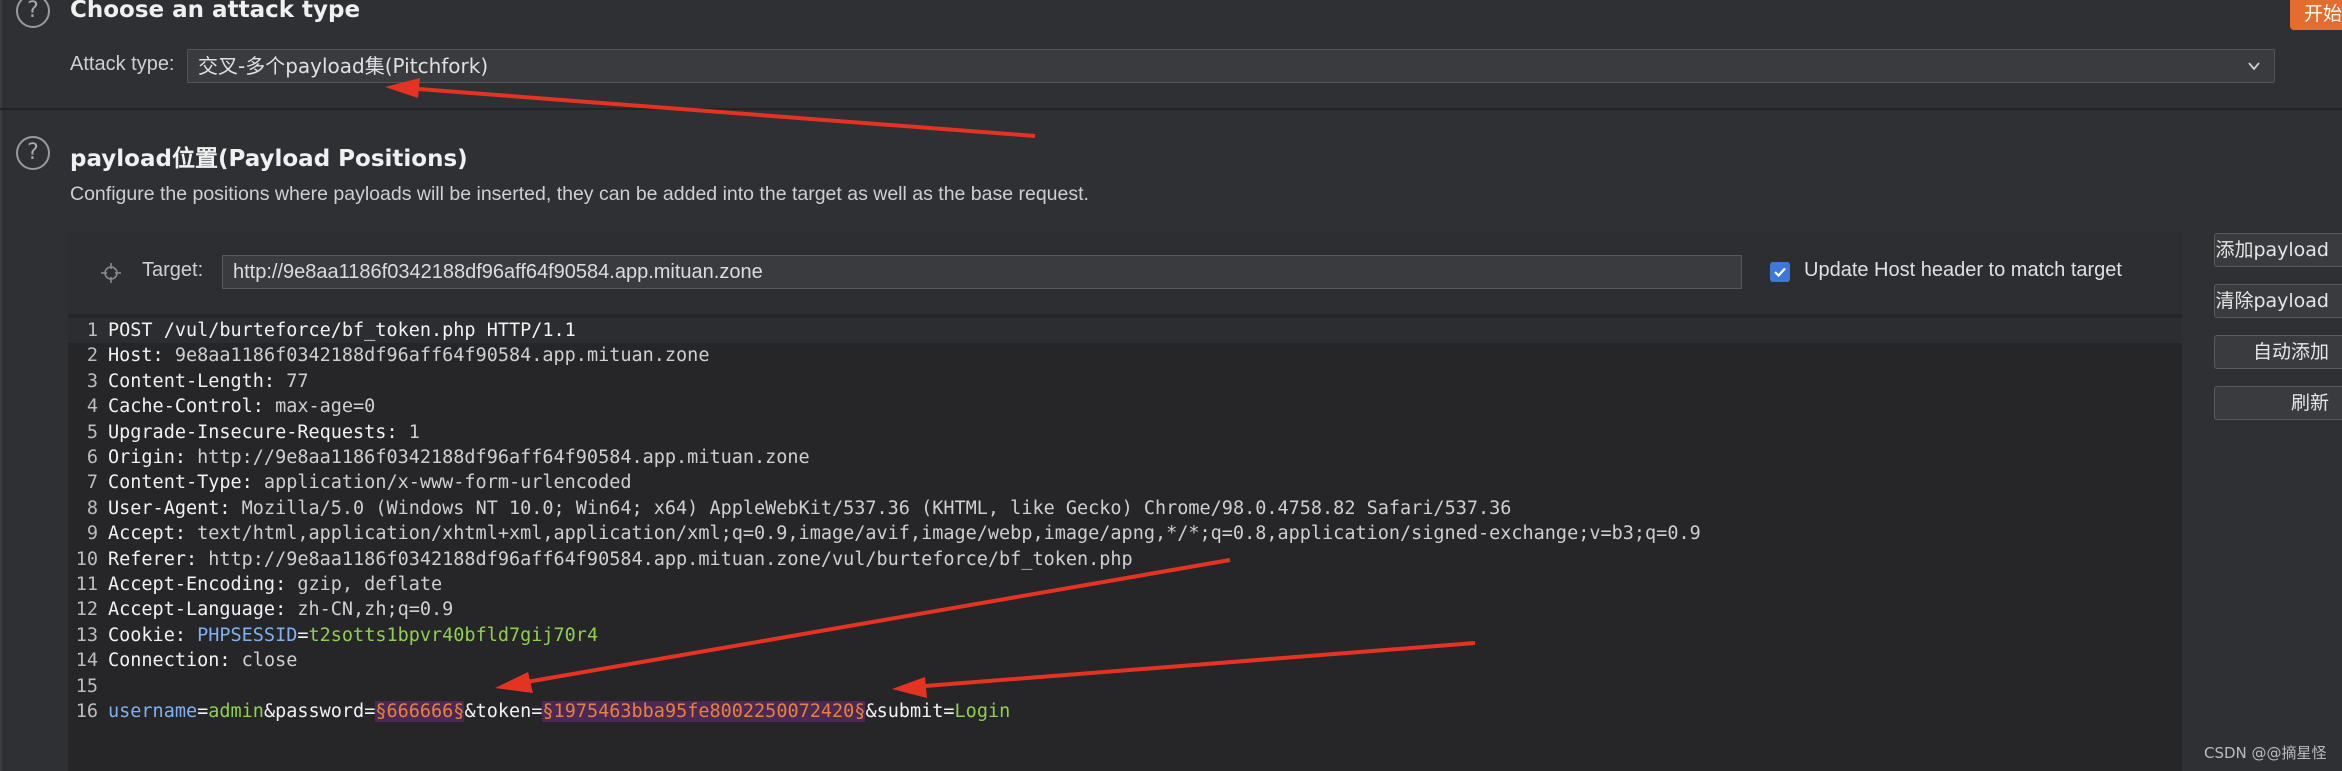  What do you see at coordinates (136, 356) in the screenshot?
I see `header-key: Host:` at bounding box center [136, 356].